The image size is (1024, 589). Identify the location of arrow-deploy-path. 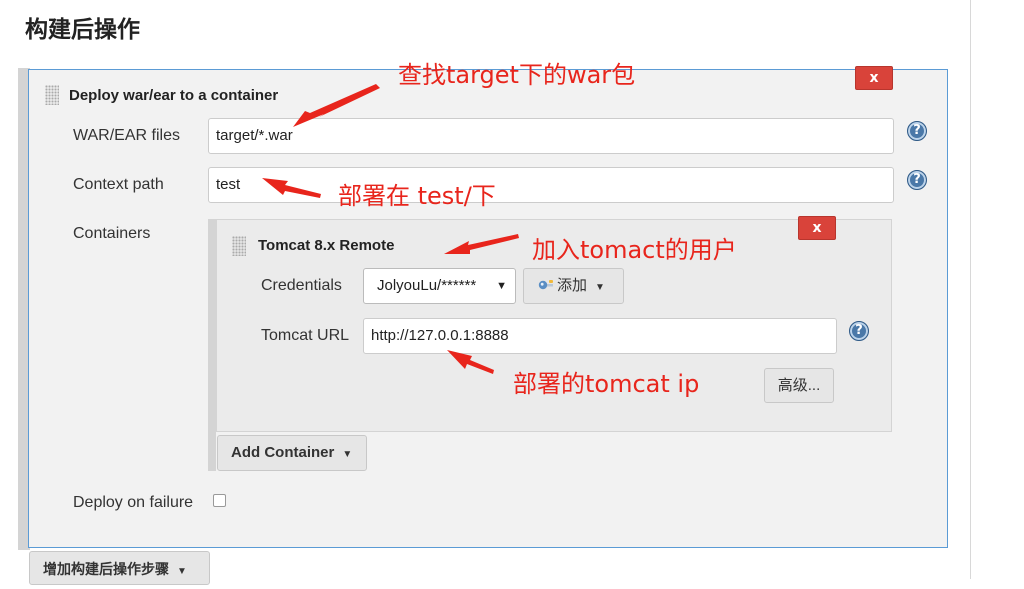
(291, 188).